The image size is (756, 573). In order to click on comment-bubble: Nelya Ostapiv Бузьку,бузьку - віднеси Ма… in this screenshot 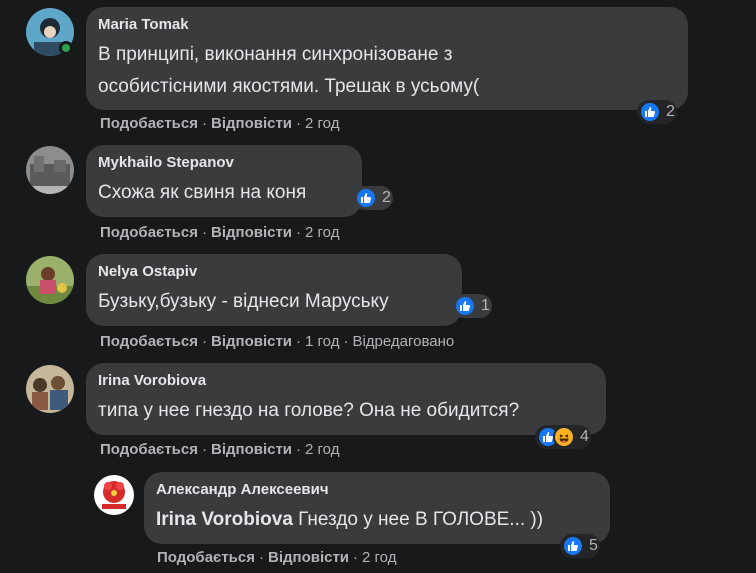, I will do `click(274, 290)`.